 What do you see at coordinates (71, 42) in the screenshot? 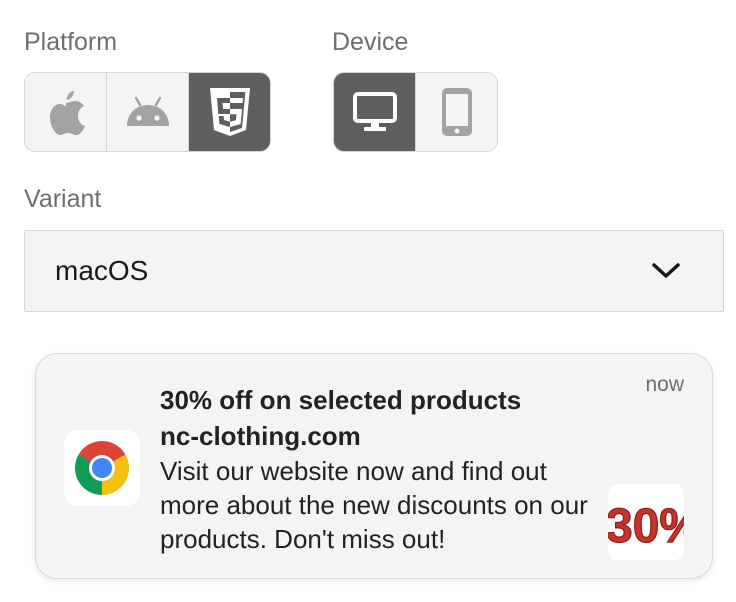
I see `platform-label: Platform` at bounding box center [71, 42].